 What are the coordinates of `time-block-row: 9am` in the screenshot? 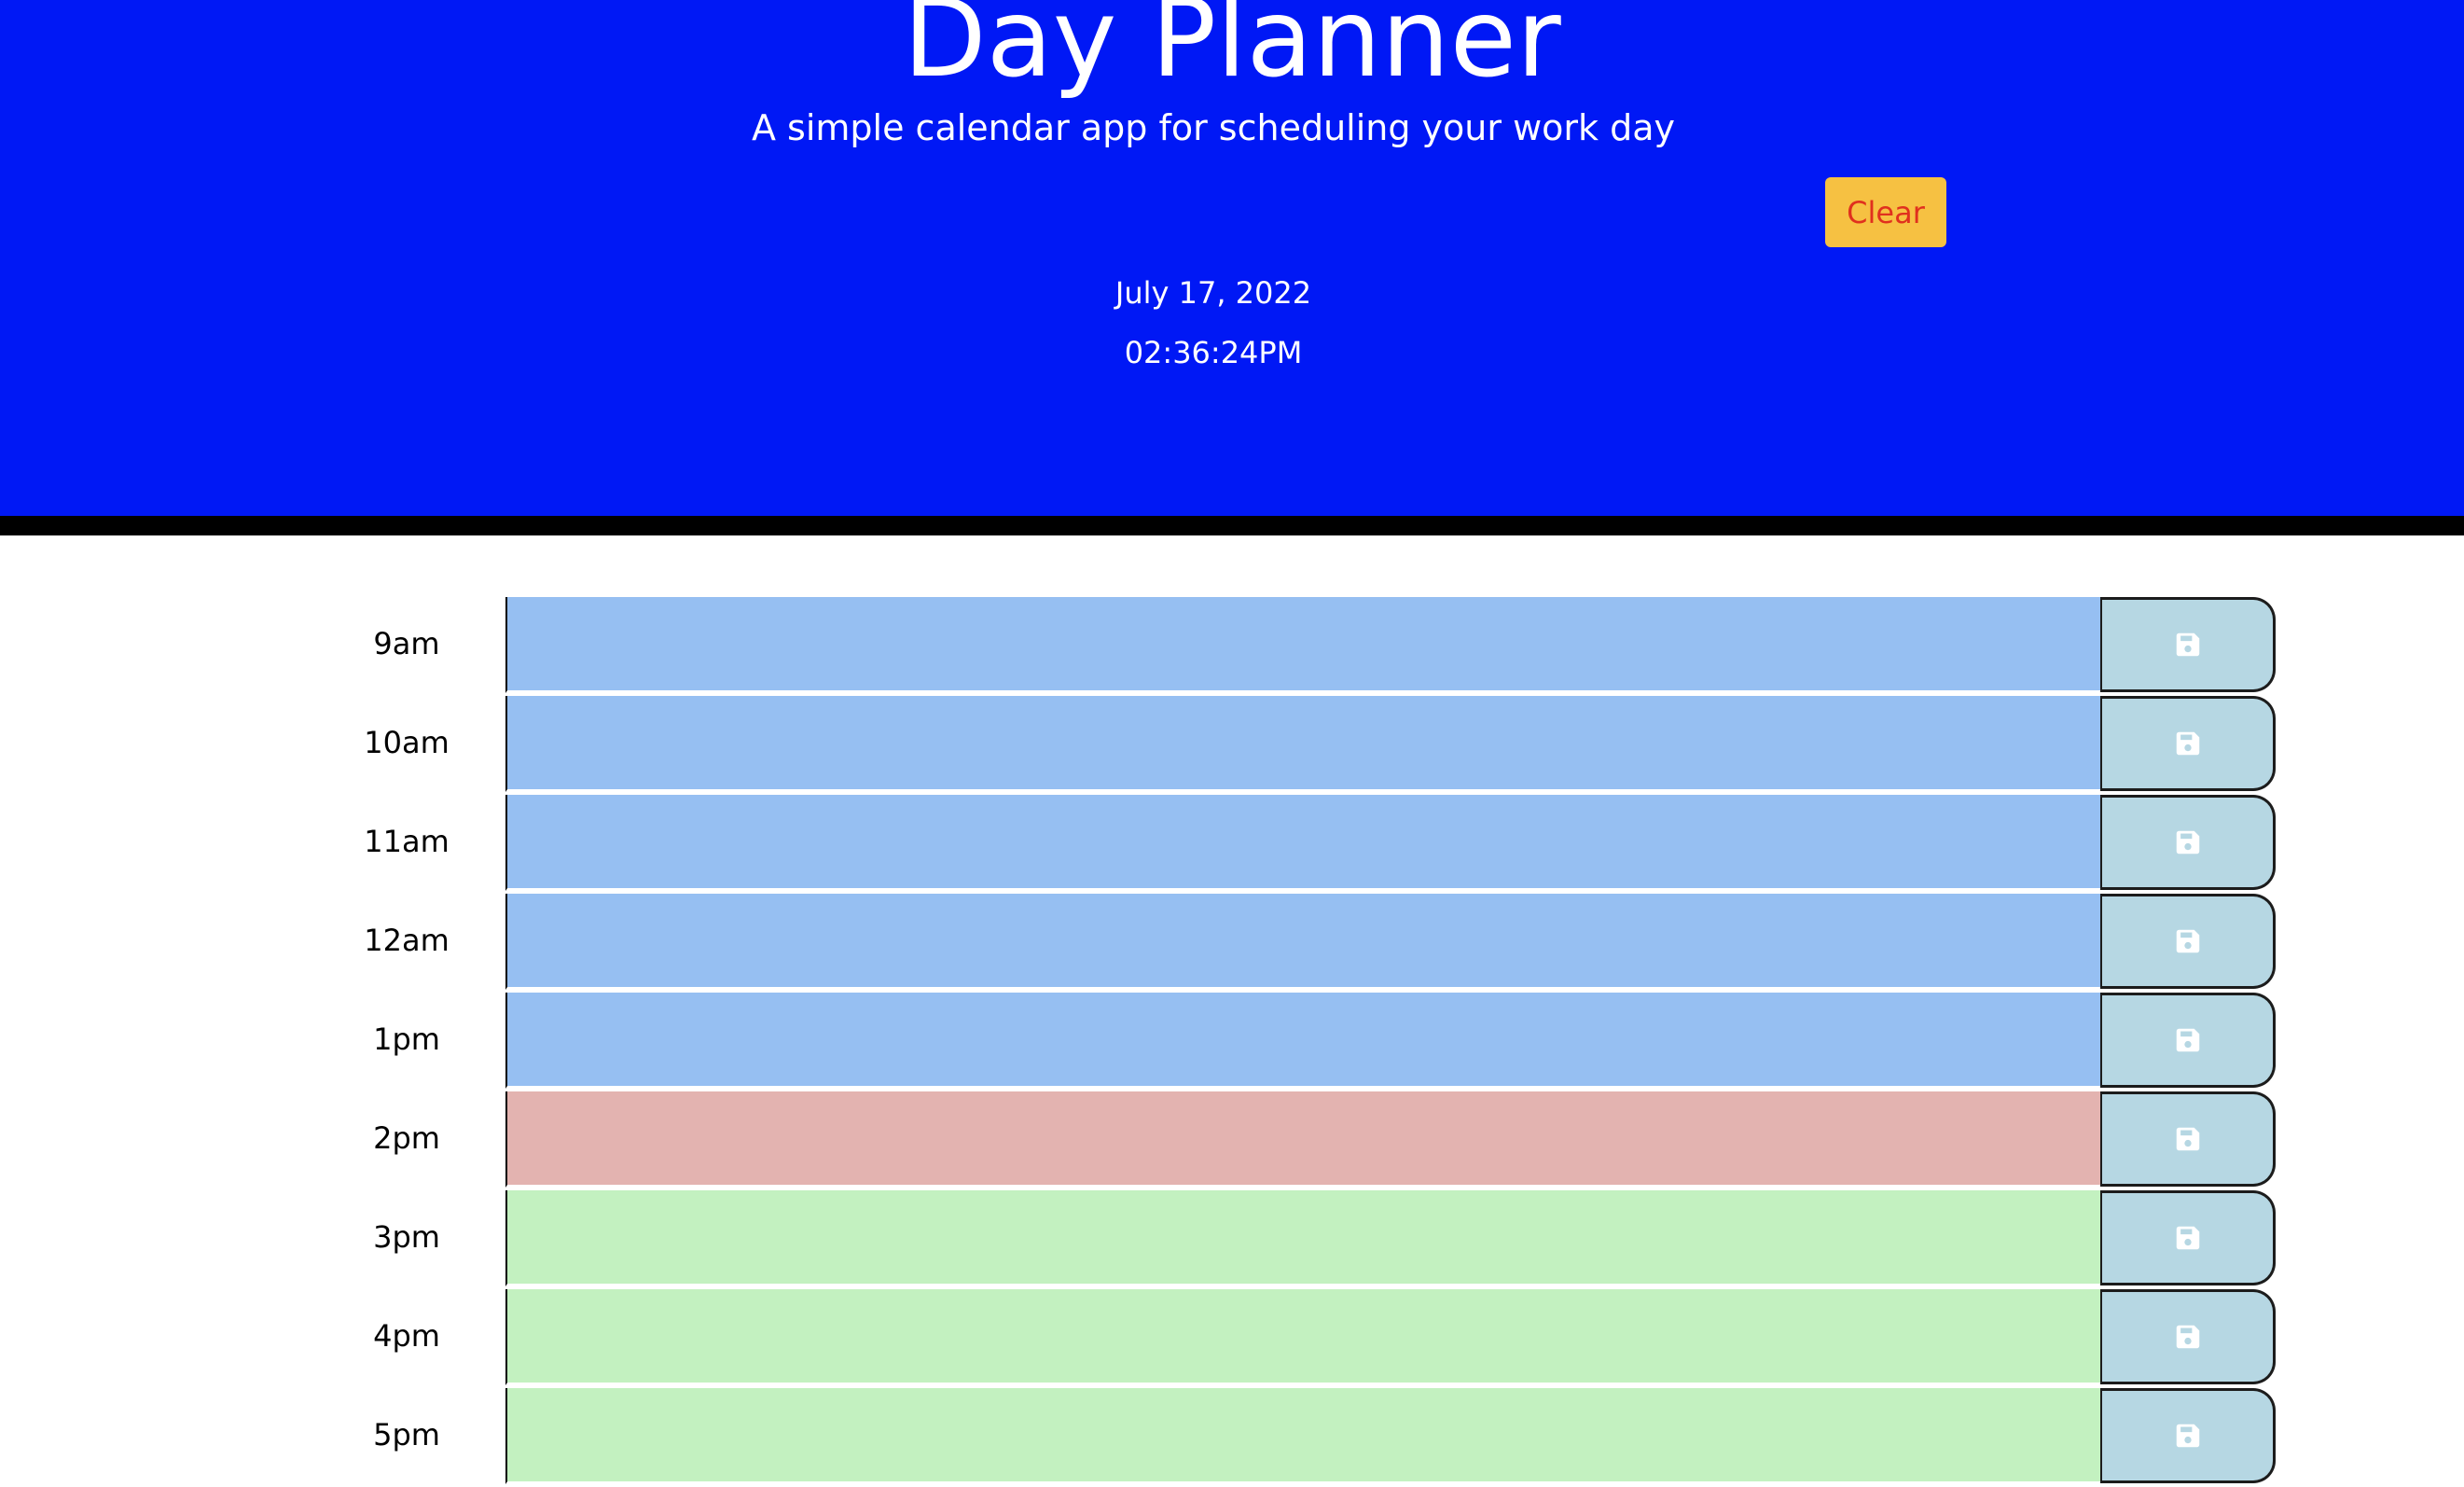 It's located at (1292, 647).